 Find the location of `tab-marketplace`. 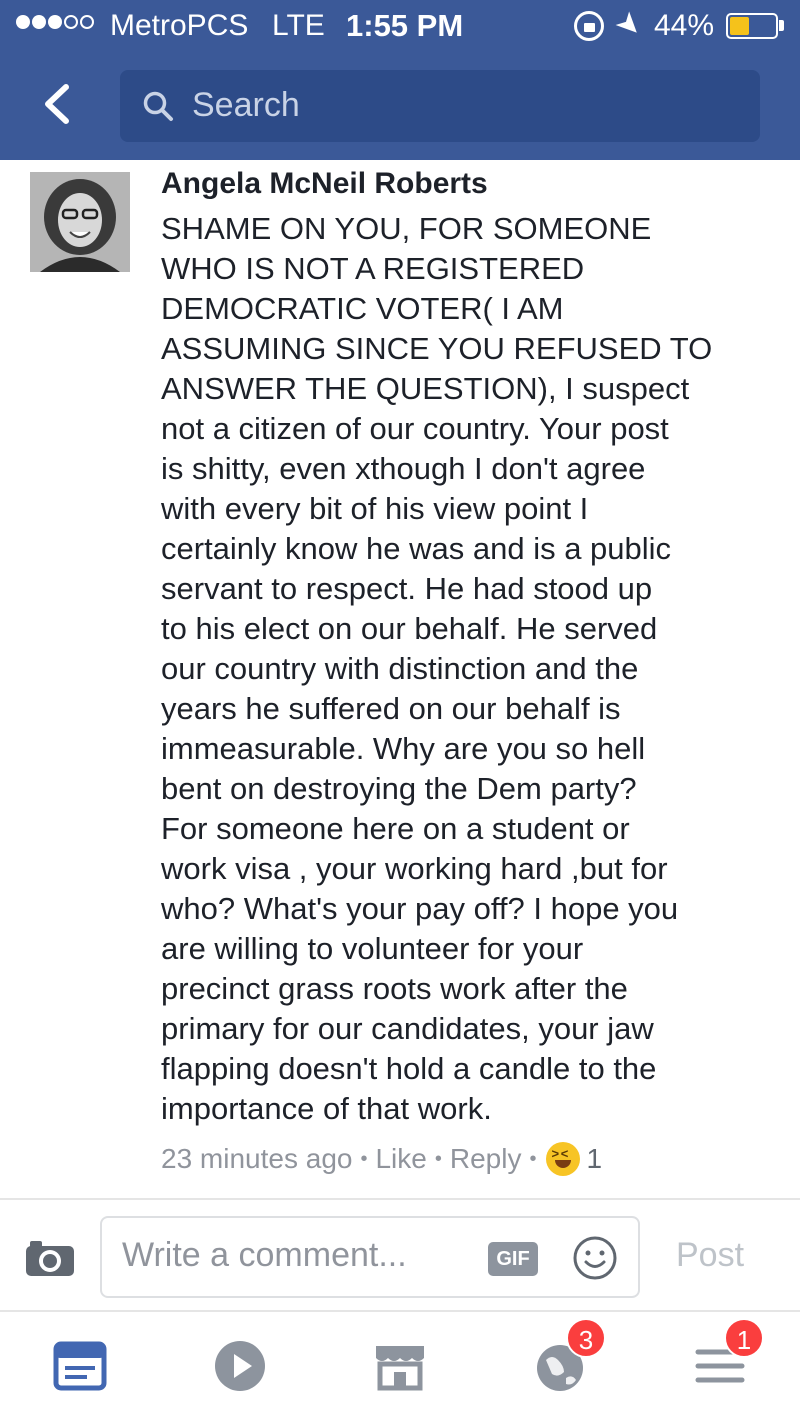

tab-marketplace is located at coordinates (400, 1367).